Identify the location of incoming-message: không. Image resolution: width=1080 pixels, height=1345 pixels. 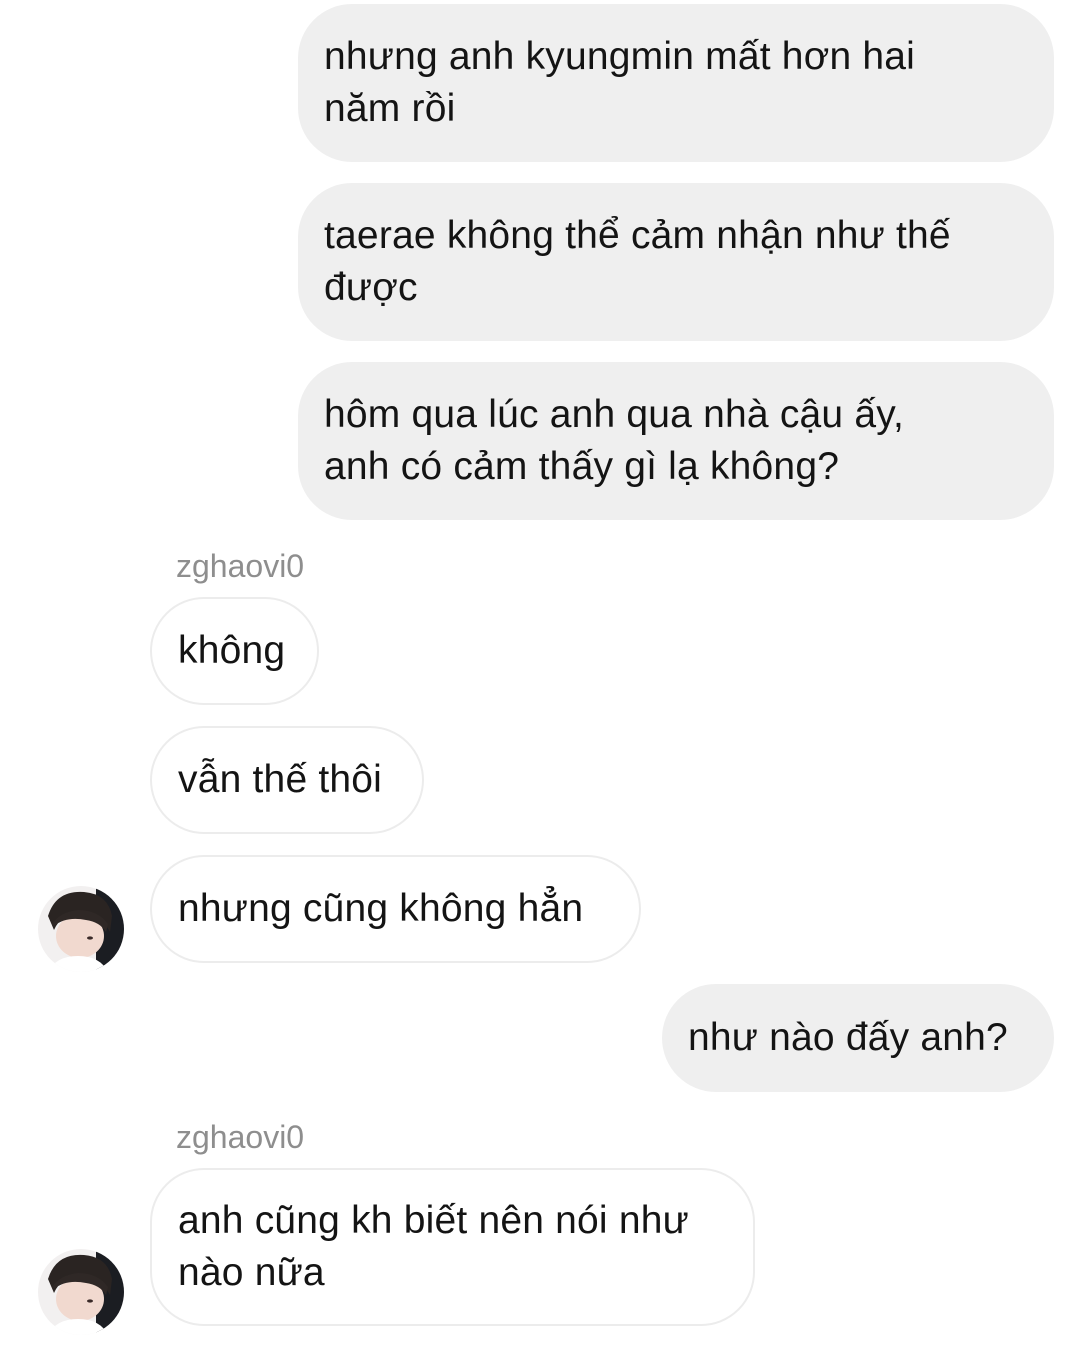
(234, 651).